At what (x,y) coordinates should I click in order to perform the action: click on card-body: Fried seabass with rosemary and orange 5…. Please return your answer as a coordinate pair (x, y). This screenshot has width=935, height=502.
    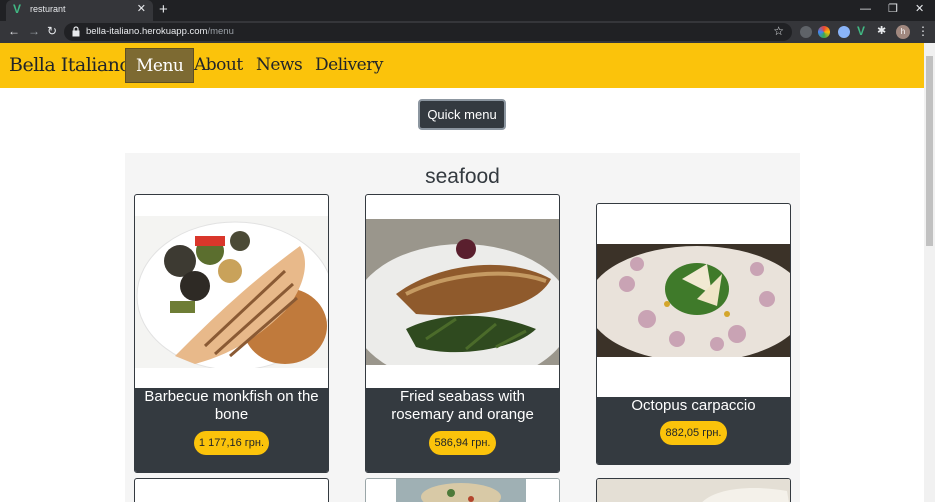
    Looking at the image, I should click on (462, 430).